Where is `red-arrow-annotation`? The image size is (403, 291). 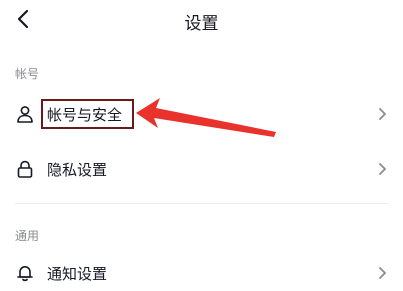
red-arrow-annotation is located at coordinates (206, 117).